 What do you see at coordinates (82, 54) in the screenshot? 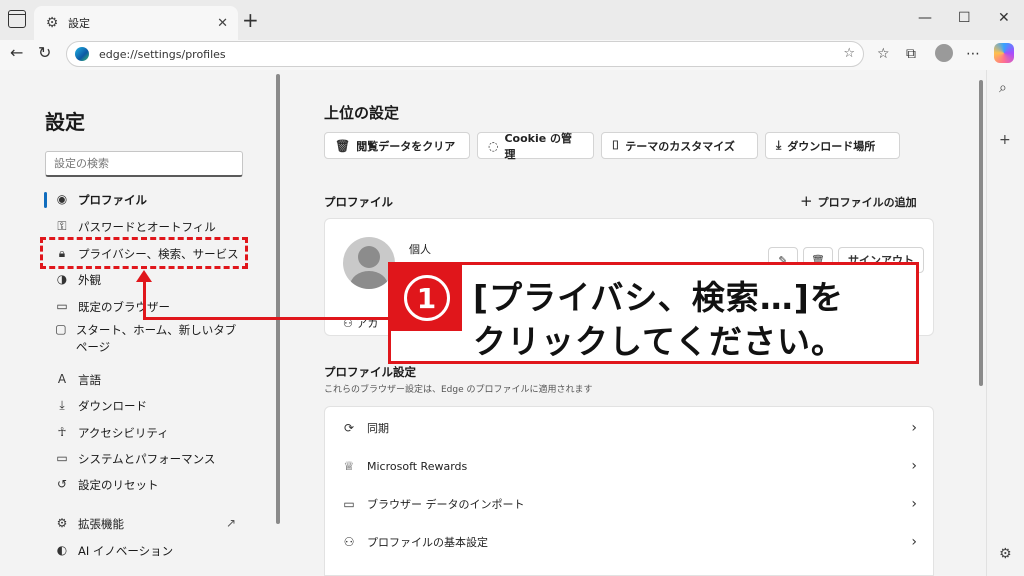
I see `edge-logo-icon` at bounding box center [82, 54].